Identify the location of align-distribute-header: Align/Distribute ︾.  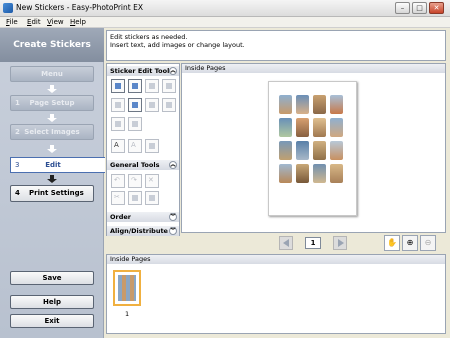
(143, 231).